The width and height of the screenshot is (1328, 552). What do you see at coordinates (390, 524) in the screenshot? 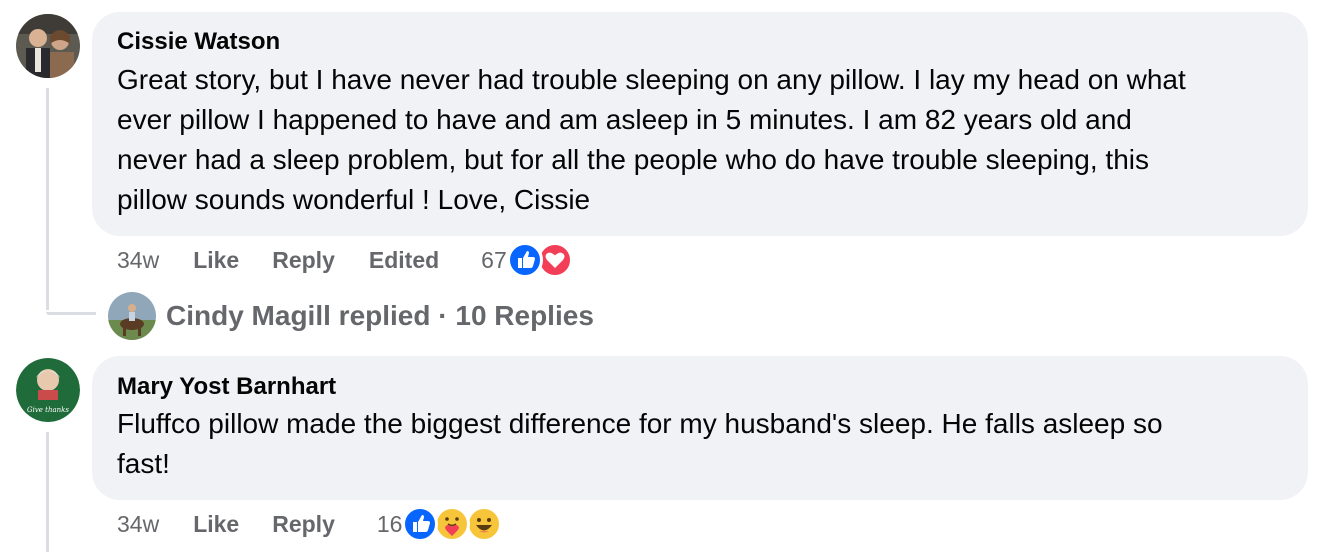
I see `reaction-count: 16` at bounding box center [390, 524].